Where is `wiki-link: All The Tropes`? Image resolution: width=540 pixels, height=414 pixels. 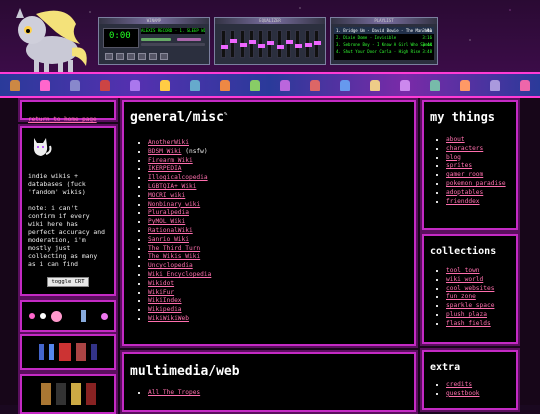
wiki-link: All The Tropes is located at coordinates (174, 392).